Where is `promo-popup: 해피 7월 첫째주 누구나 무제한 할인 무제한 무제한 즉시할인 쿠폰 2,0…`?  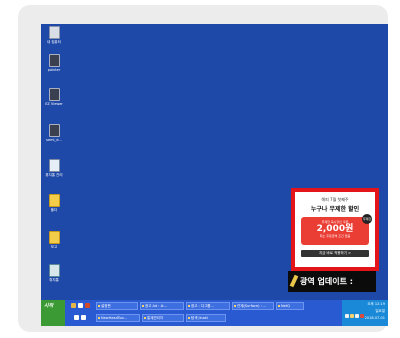 promo-popup: 해피 7월 첫째주 누구나 무제한 할인 무제한 무제한 즉시할인 쿠폰 2,0… is located at coordinates (335, 229).